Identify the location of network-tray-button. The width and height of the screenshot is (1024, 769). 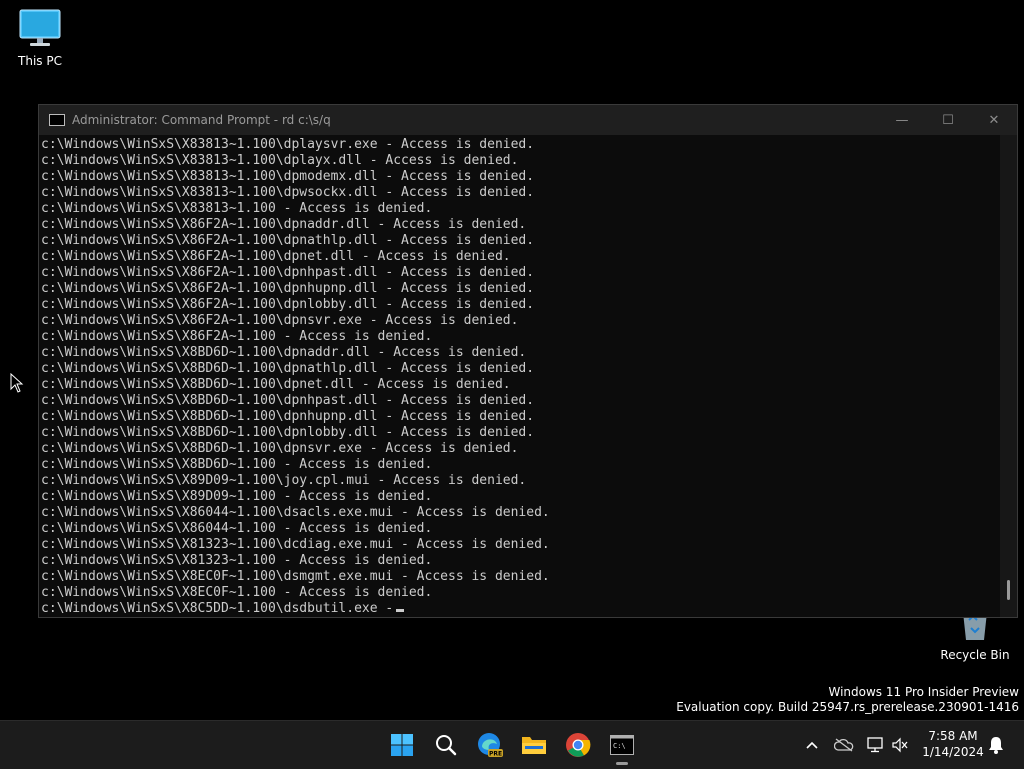
(876, 745).